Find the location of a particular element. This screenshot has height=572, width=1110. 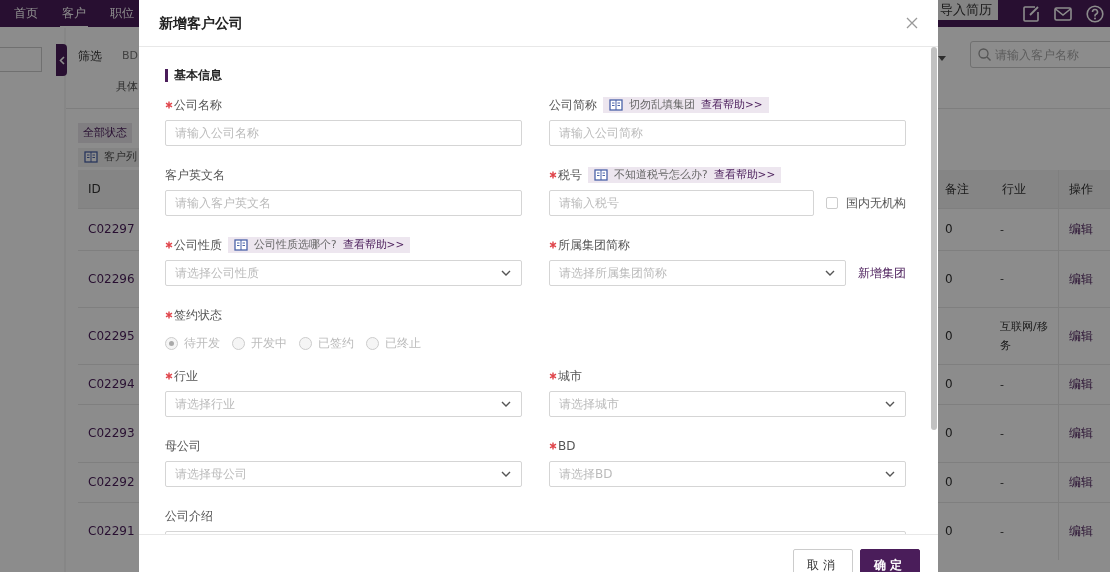

table-cell: C02292 is located at coordinates (111, 482).